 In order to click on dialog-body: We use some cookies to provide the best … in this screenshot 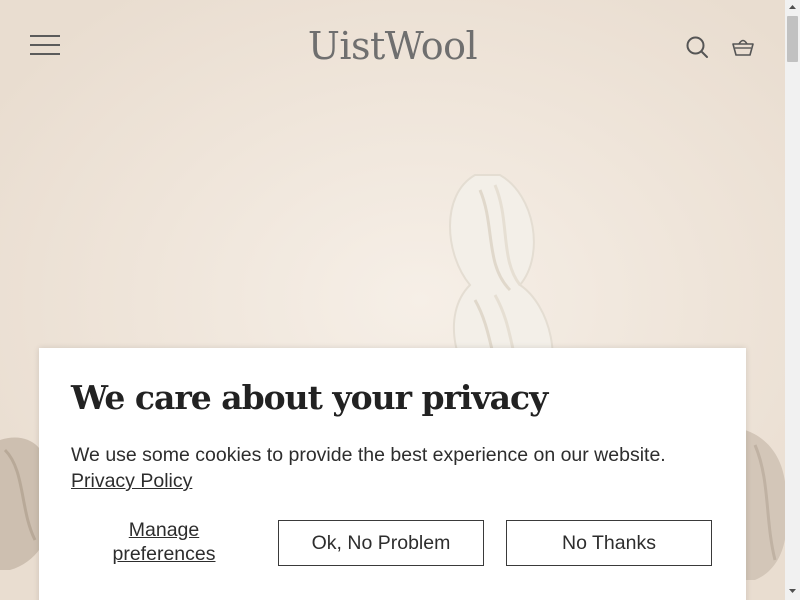, I will do `click(401, 468)`.